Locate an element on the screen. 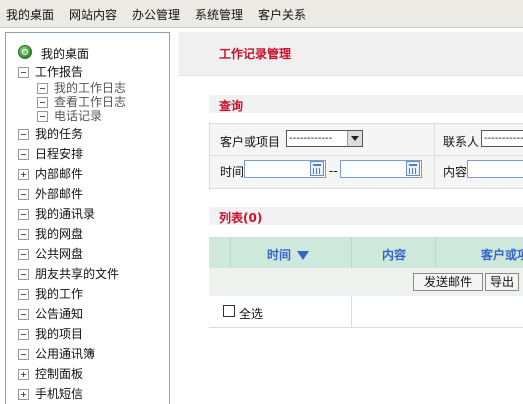 The width and height of the screenshot is (523, 404). customer-project-select-value: ------------ is located at coordinates (311, 138).